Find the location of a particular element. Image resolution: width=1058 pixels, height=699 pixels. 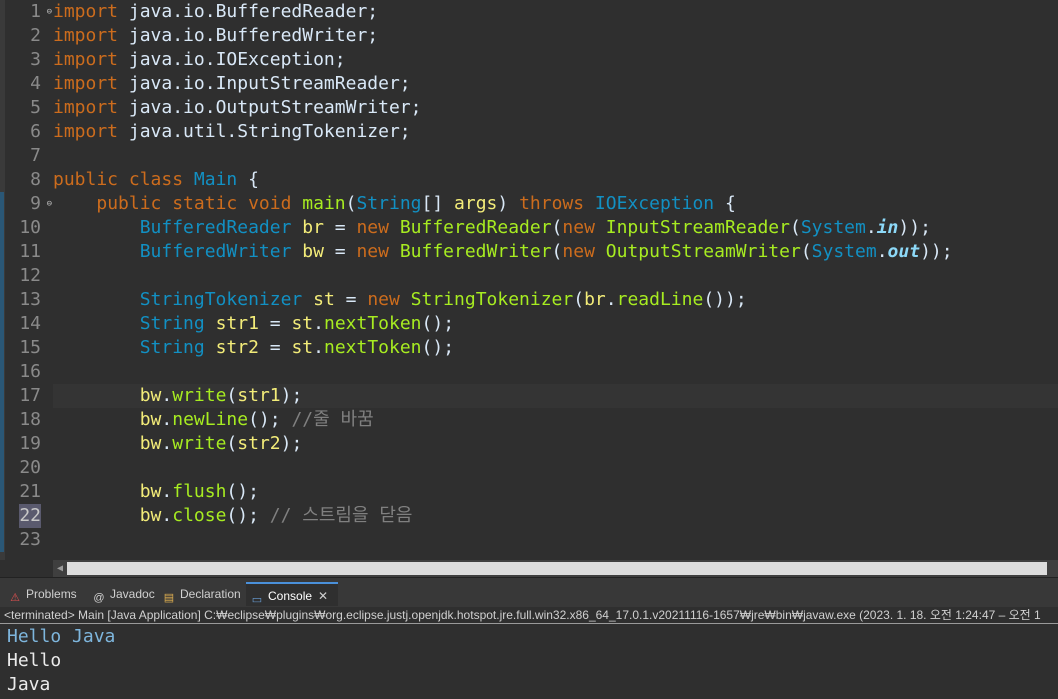

tab-javadoc: @ Javadoc is located at coordinates (121, 594).